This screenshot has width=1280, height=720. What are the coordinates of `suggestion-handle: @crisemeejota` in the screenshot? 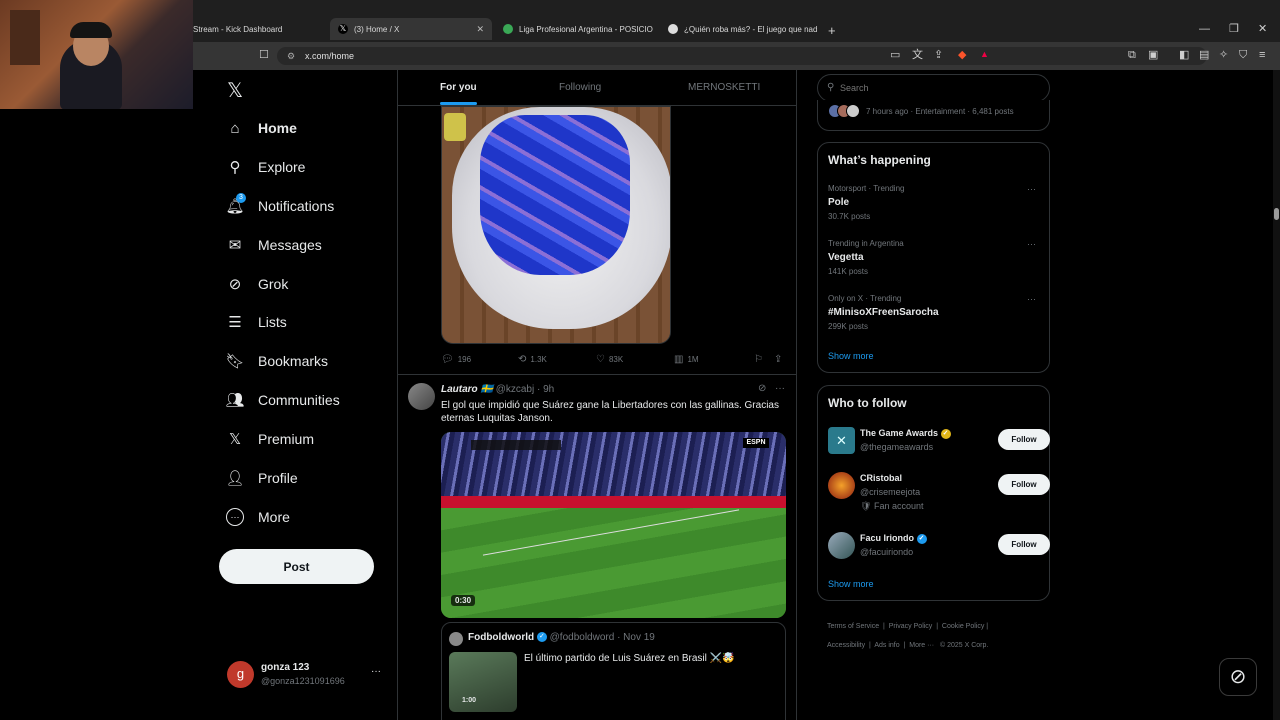 It's located at (890, 492).